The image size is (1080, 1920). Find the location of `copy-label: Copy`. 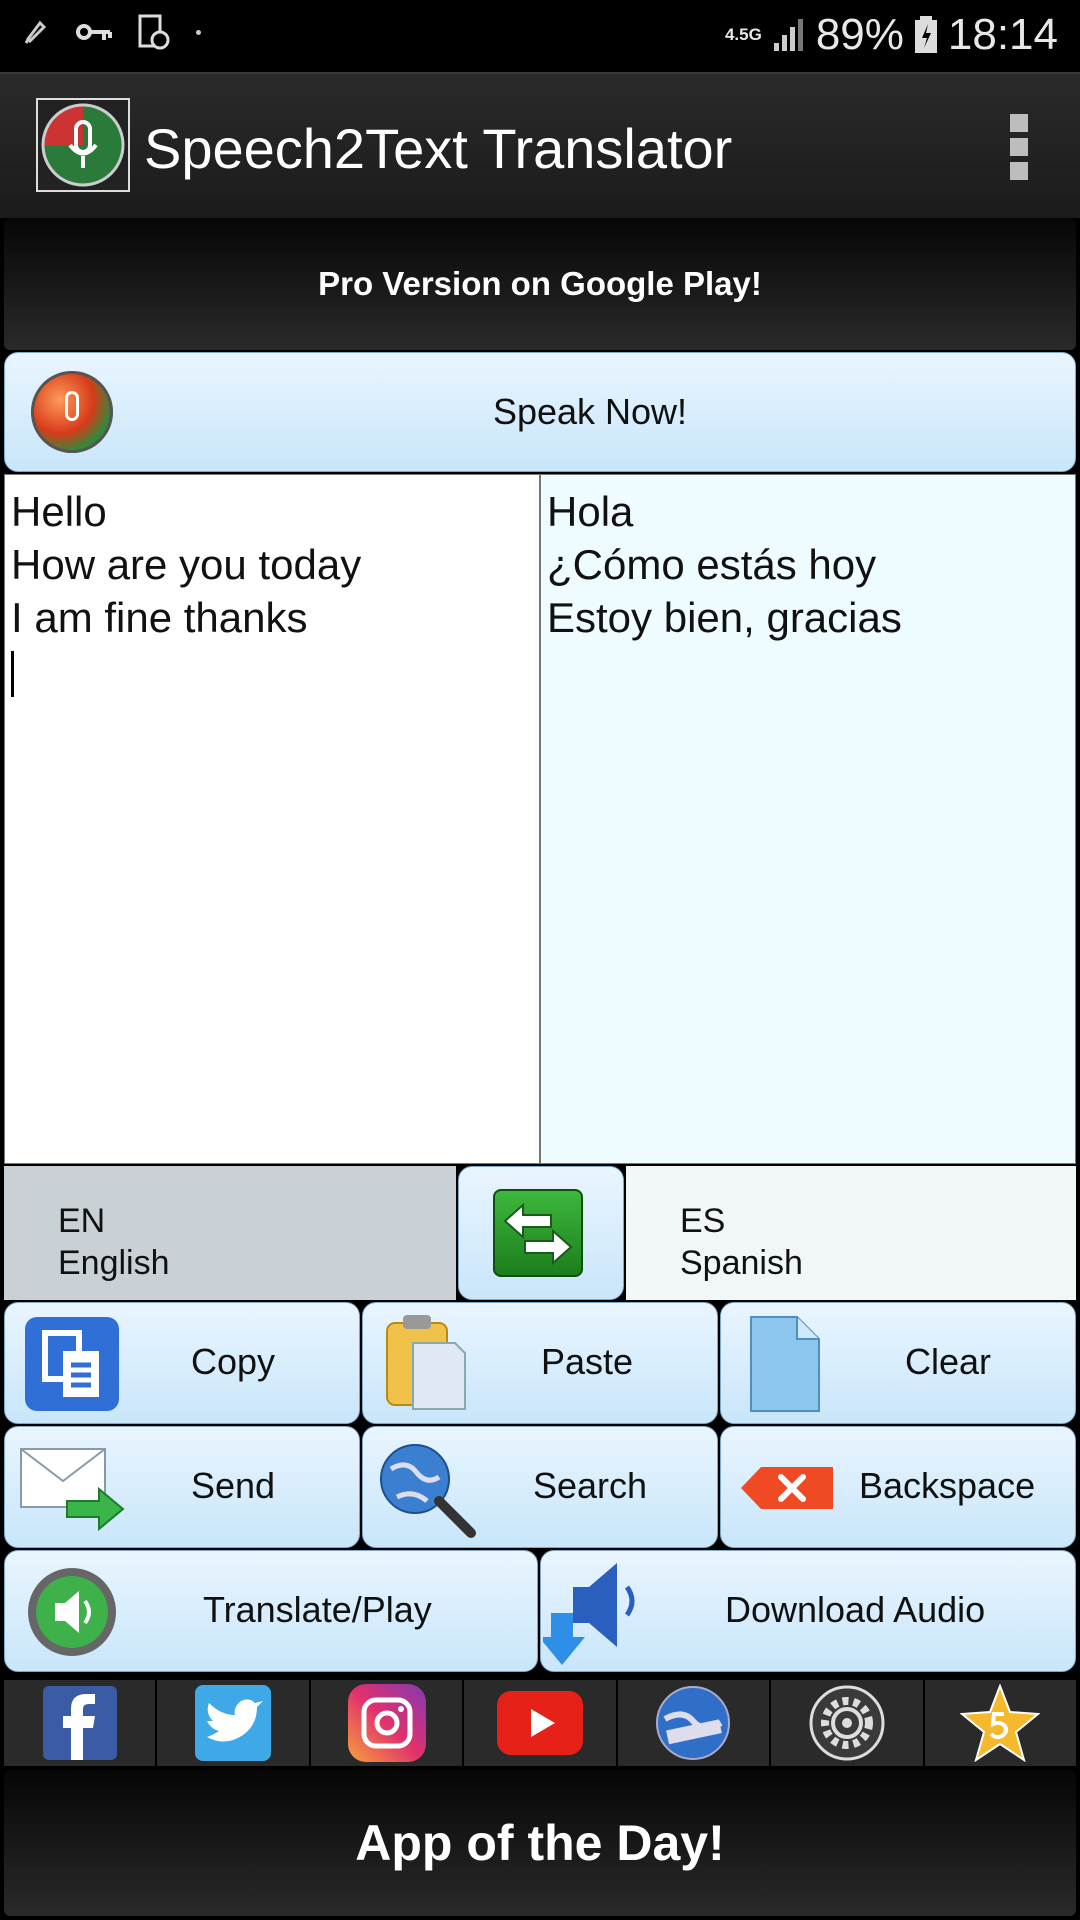

copy-label: Copy is located at coordinates (233, 1361).